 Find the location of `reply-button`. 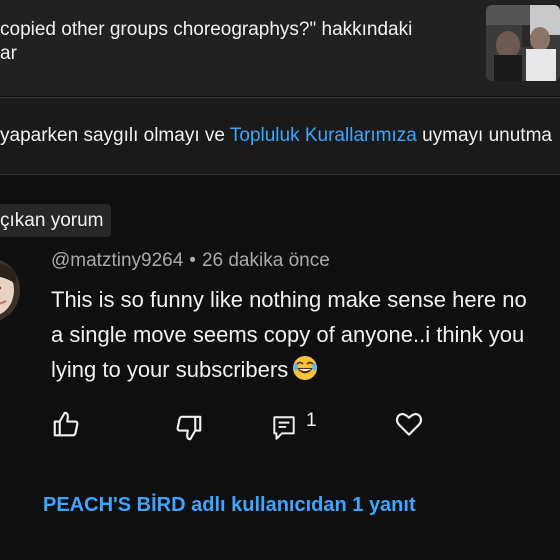

reply-button is located at coordinates (284, 428).